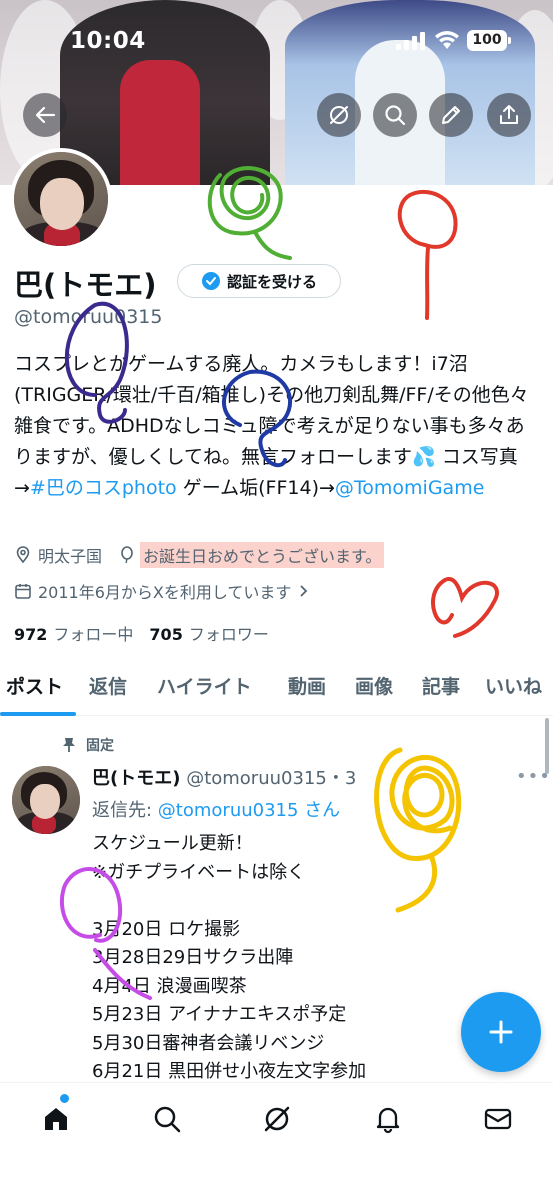 The image size is (553, 1200). I want to click on location-icon, so click(23, 555).